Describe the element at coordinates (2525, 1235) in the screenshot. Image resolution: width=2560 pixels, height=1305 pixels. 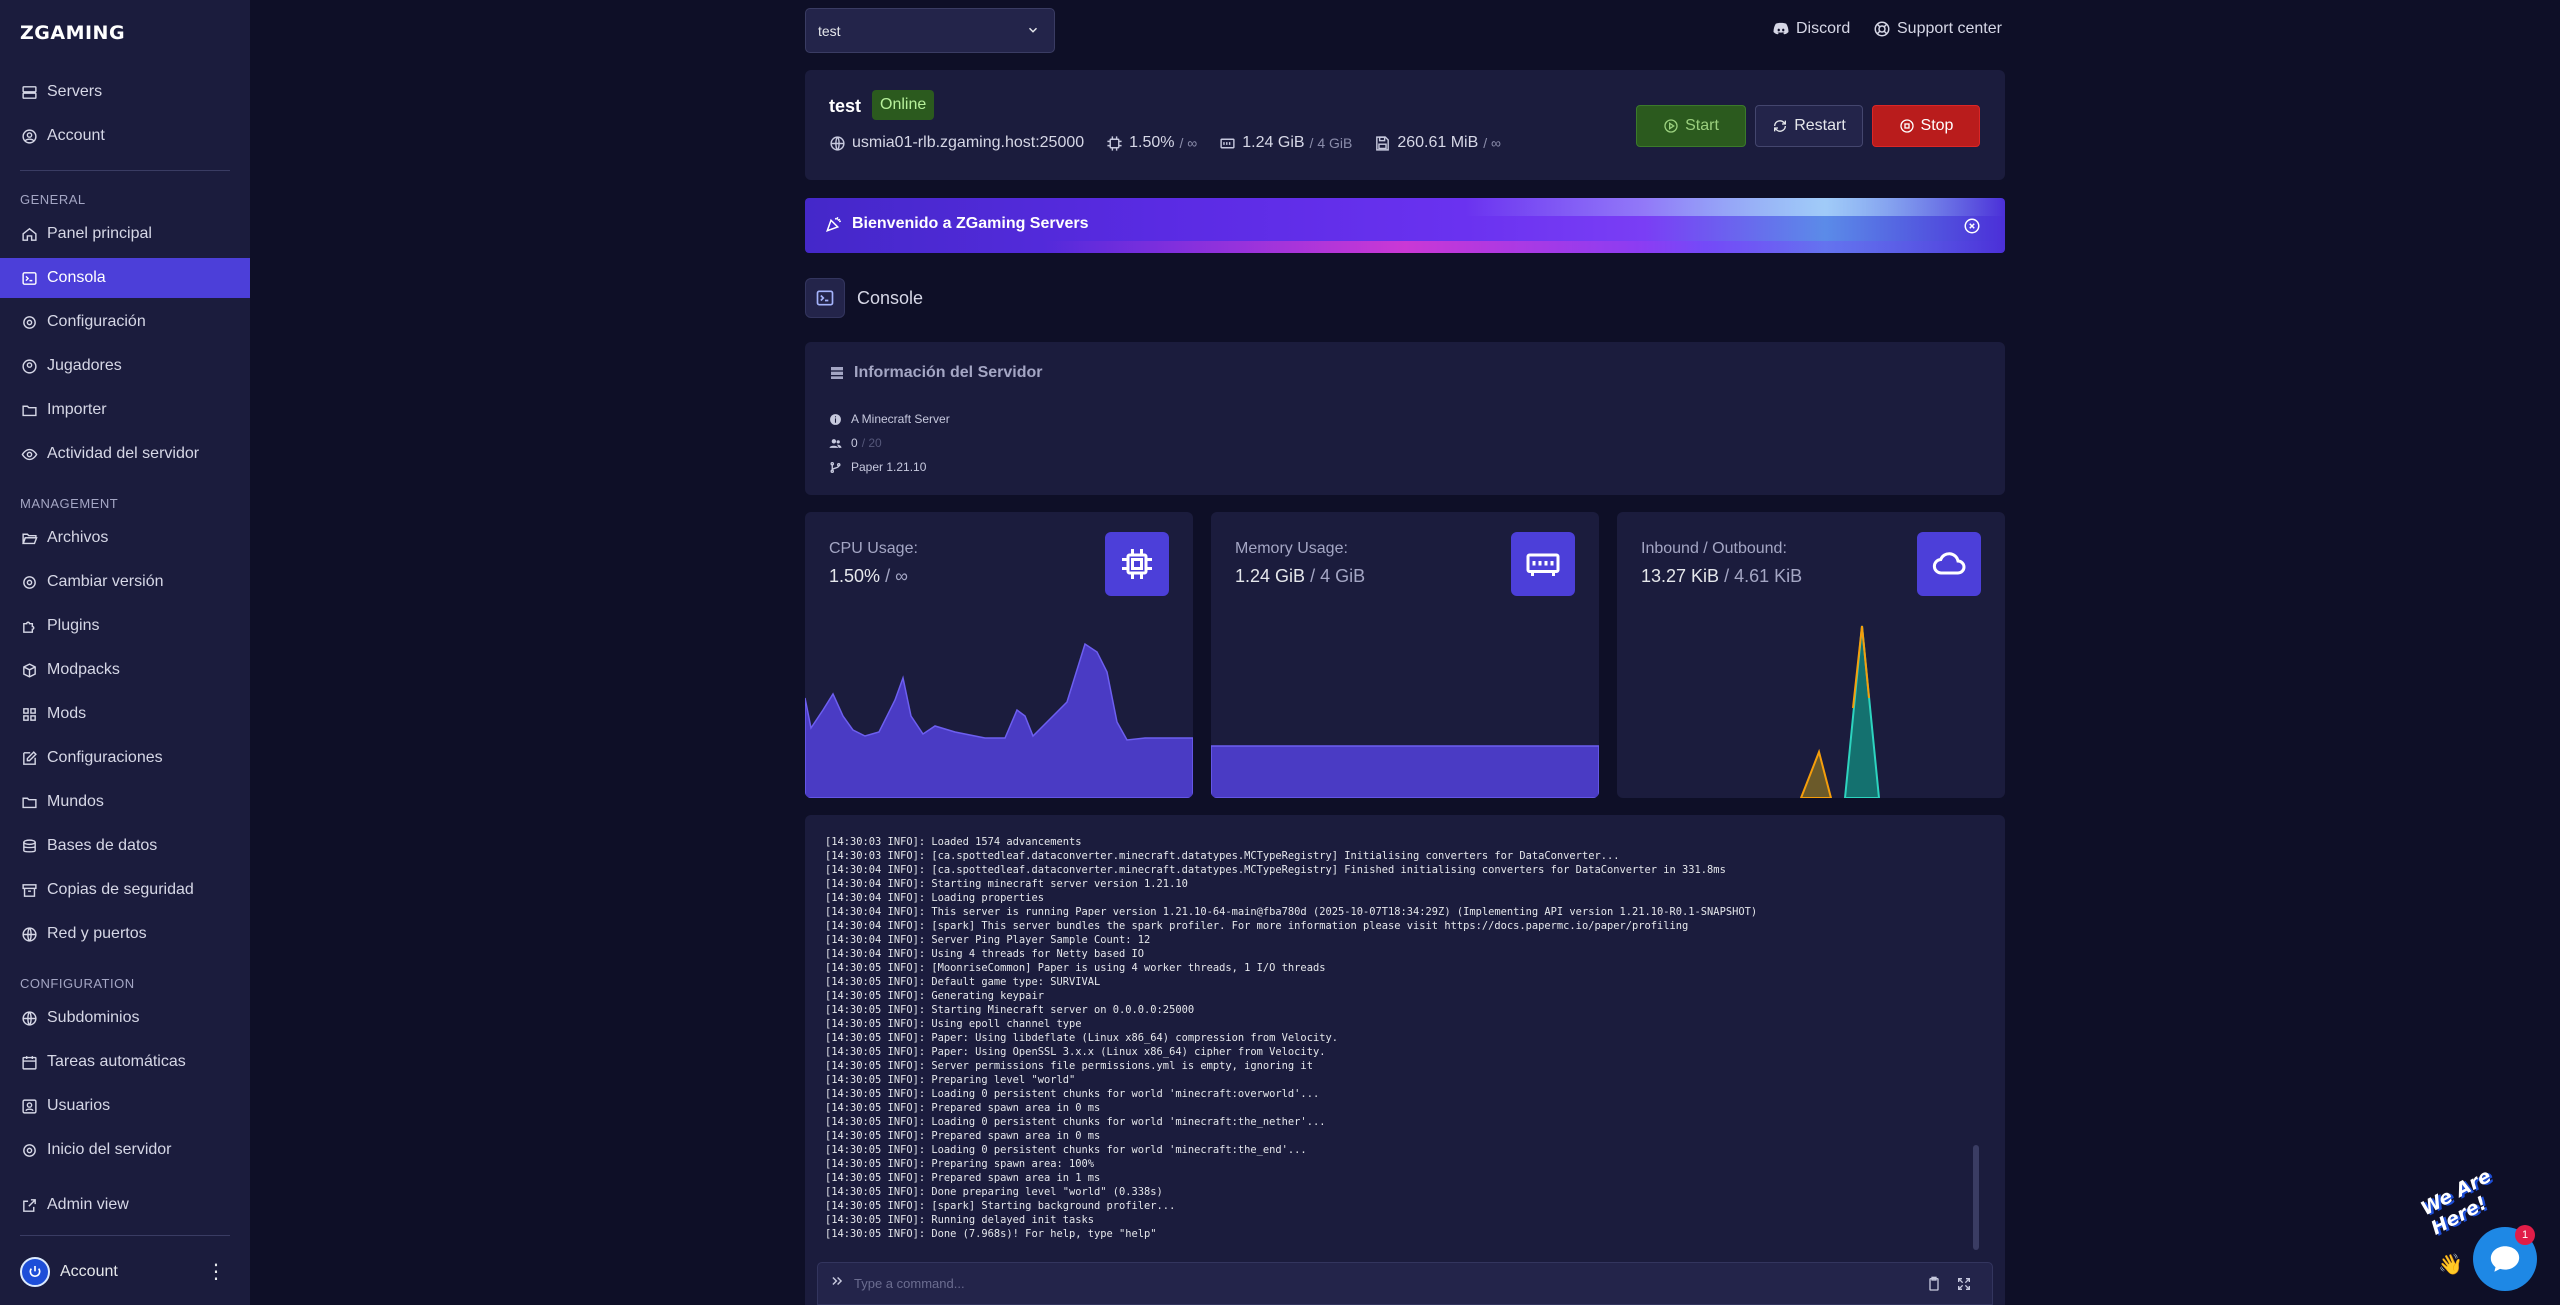
I see `notification-badge: 1` at that location.